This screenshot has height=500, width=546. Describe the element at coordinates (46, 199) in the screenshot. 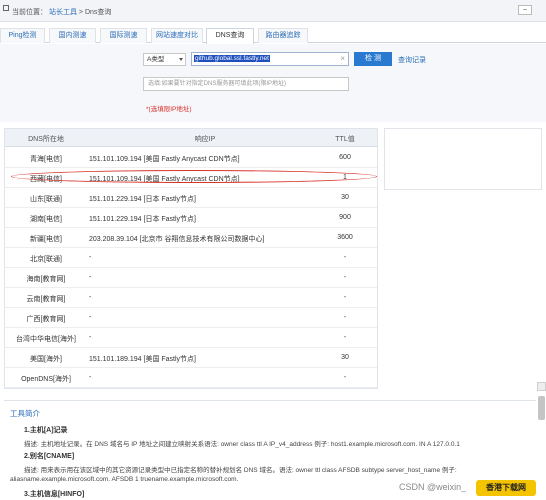

I see `cell-location: 山东[联通]` at that location.